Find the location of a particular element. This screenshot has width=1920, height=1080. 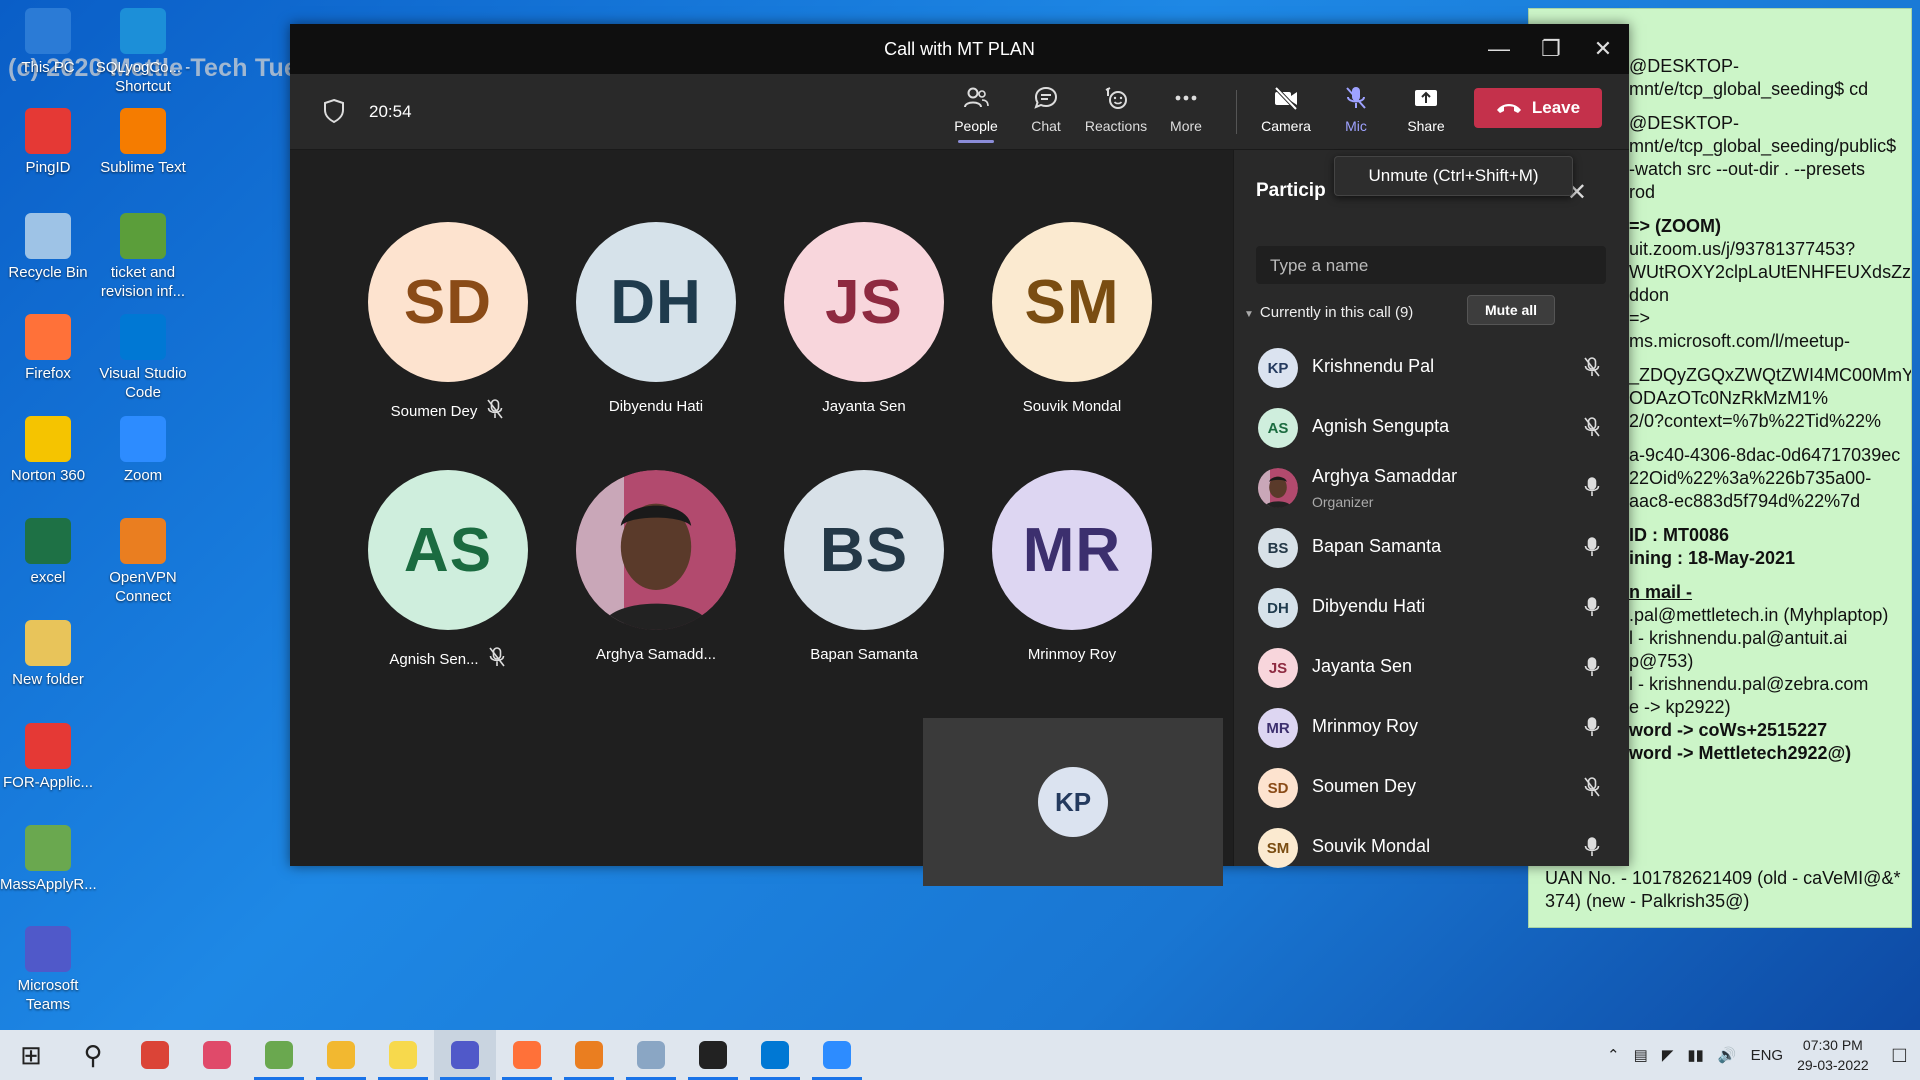

desktop-icon: Visual Studio Code is located at coordinates (143, 358).